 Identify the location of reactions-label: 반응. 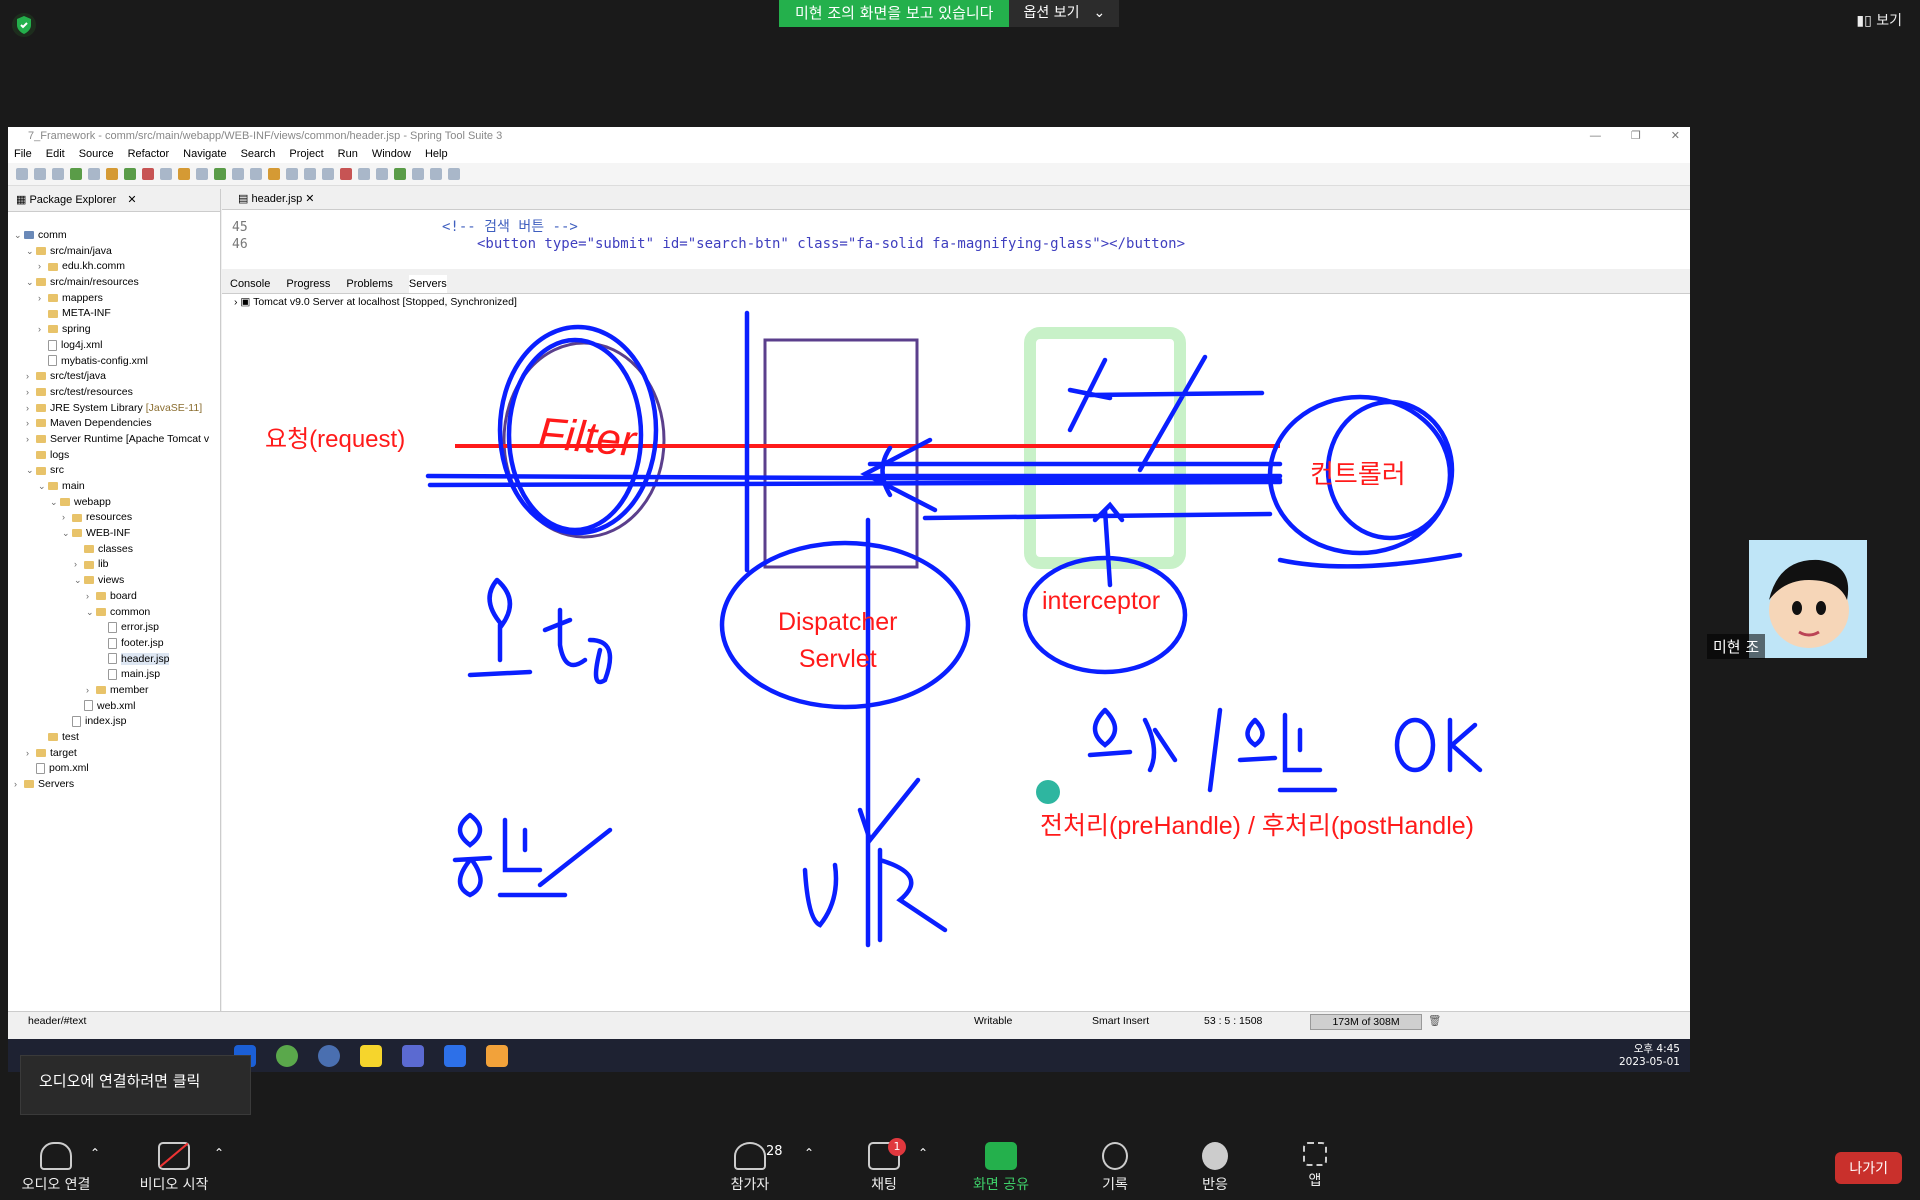
(1215, 1185).